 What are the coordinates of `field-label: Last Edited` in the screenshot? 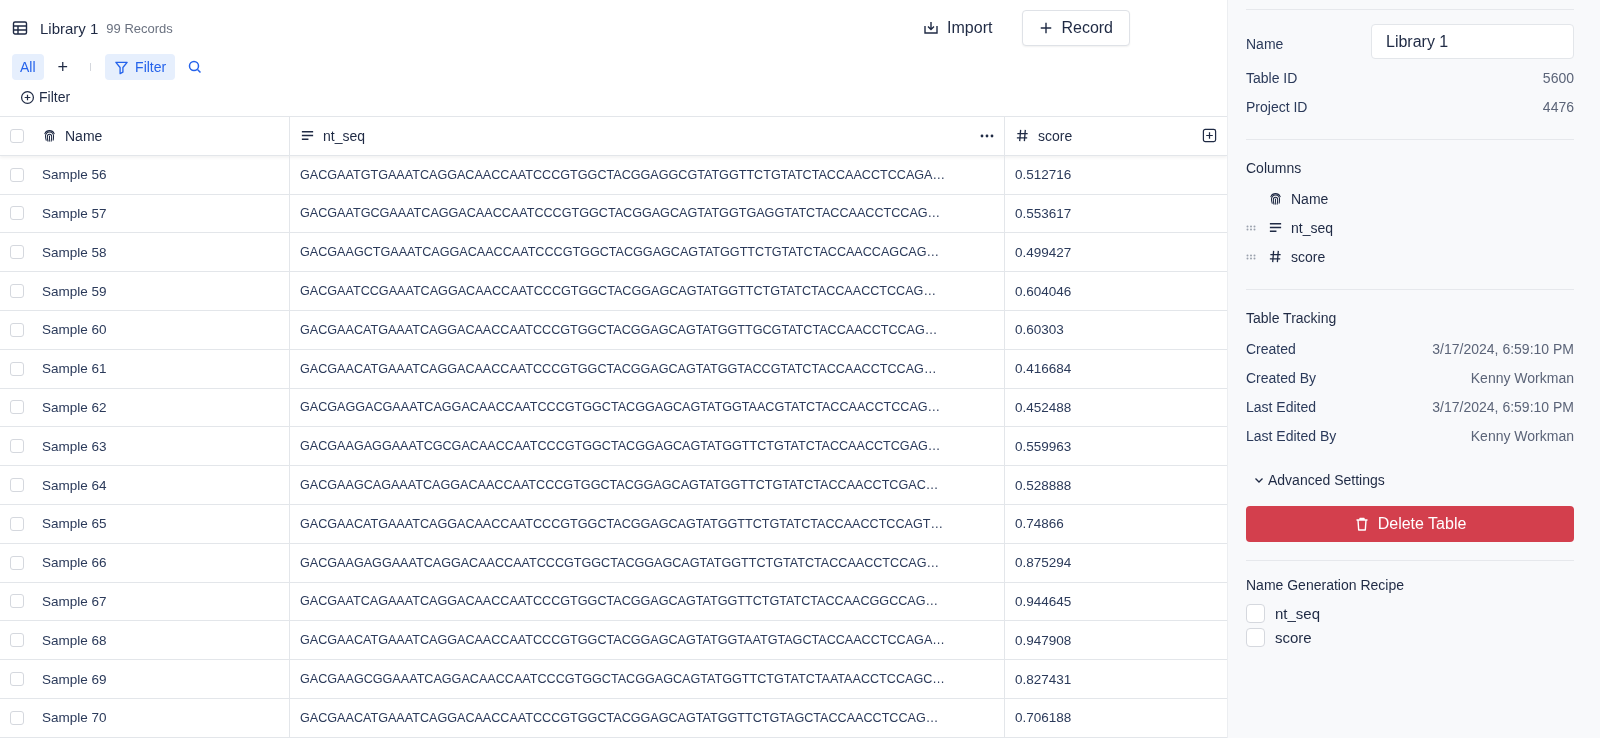 It's located at (1281, 406).